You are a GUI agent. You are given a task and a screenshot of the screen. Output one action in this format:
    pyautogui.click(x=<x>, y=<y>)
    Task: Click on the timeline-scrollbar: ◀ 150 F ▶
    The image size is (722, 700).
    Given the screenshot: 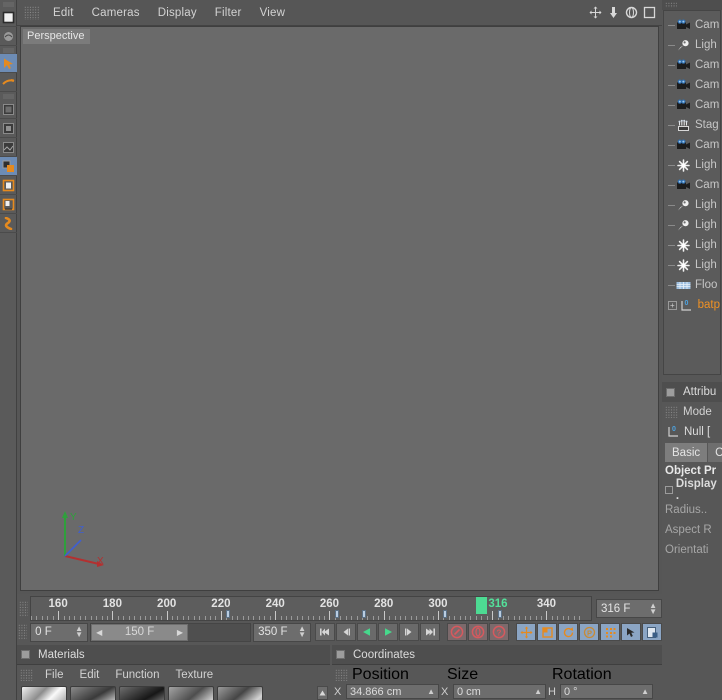 What is the action you would take?
    pyautogui.click(x=171, y=632)
    